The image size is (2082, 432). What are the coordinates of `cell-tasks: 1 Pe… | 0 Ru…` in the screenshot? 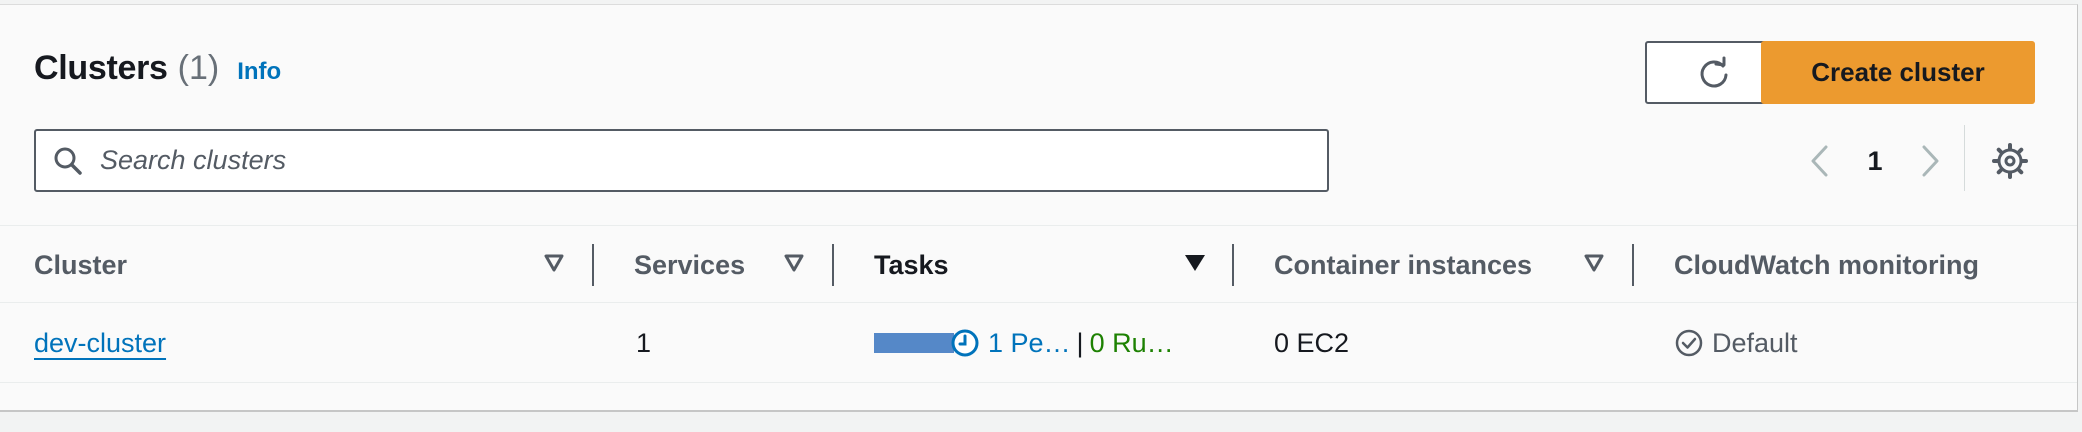 It's located at (1024, 343).